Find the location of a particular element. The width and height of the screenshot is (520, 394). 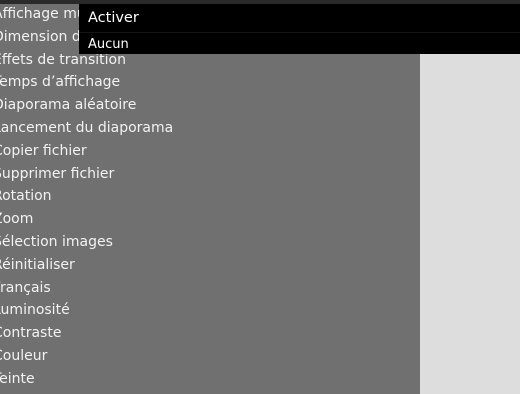

menu-item-teinte: Teinte is located at coordinates (86, 379).